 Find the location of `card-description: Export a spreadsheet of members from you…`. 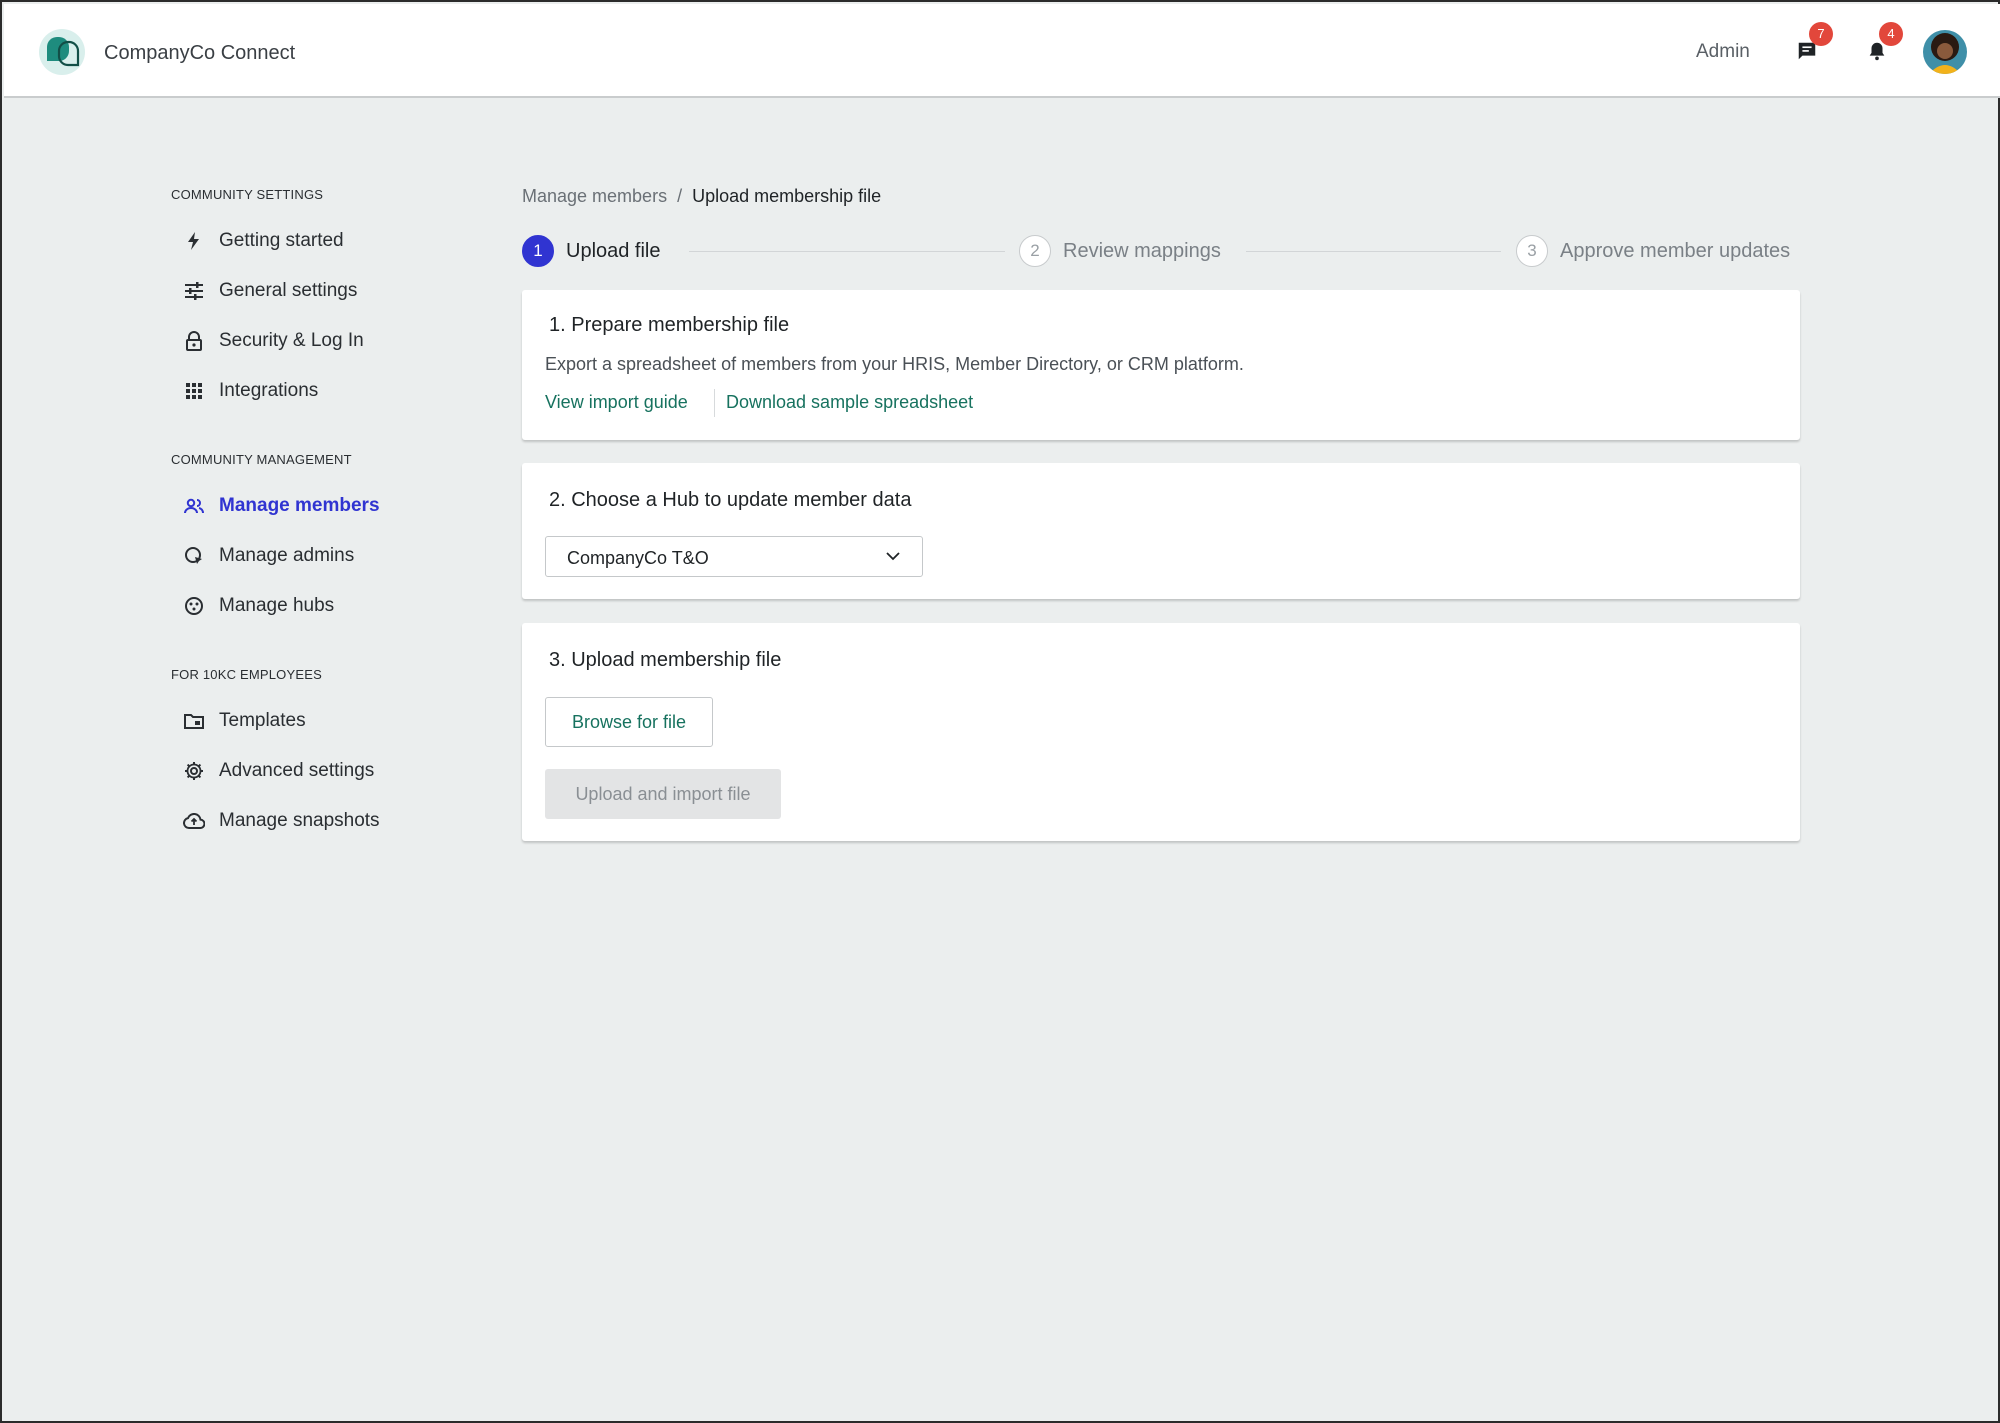

card-description: Export a spreadsheet of members from you… is located at coordinates (894, 364).